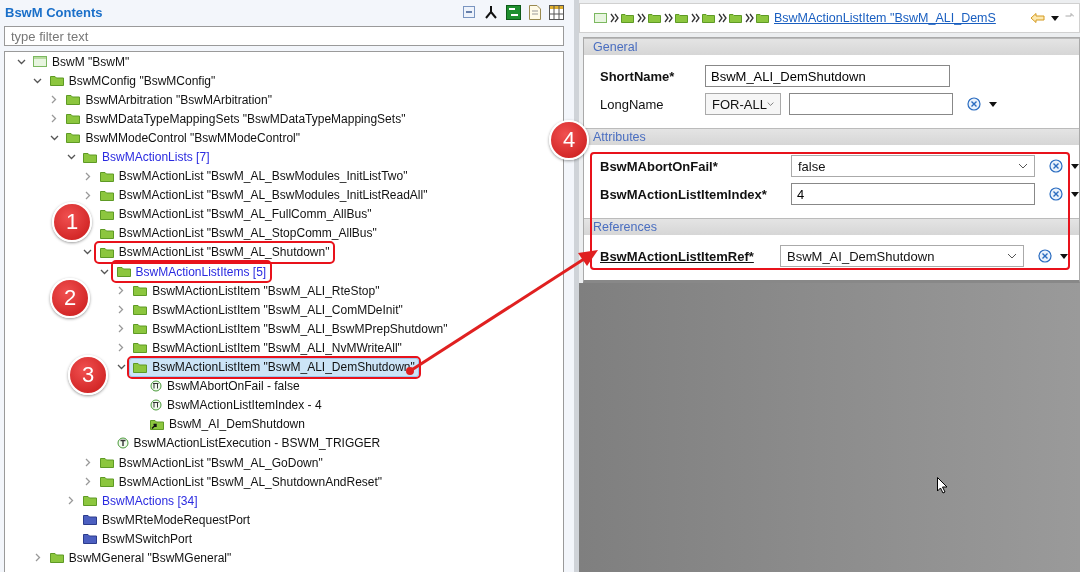  I want to click on tree-item: BswMActionList "BswM_AL_FullComm_AllBus", so click(235, 214).